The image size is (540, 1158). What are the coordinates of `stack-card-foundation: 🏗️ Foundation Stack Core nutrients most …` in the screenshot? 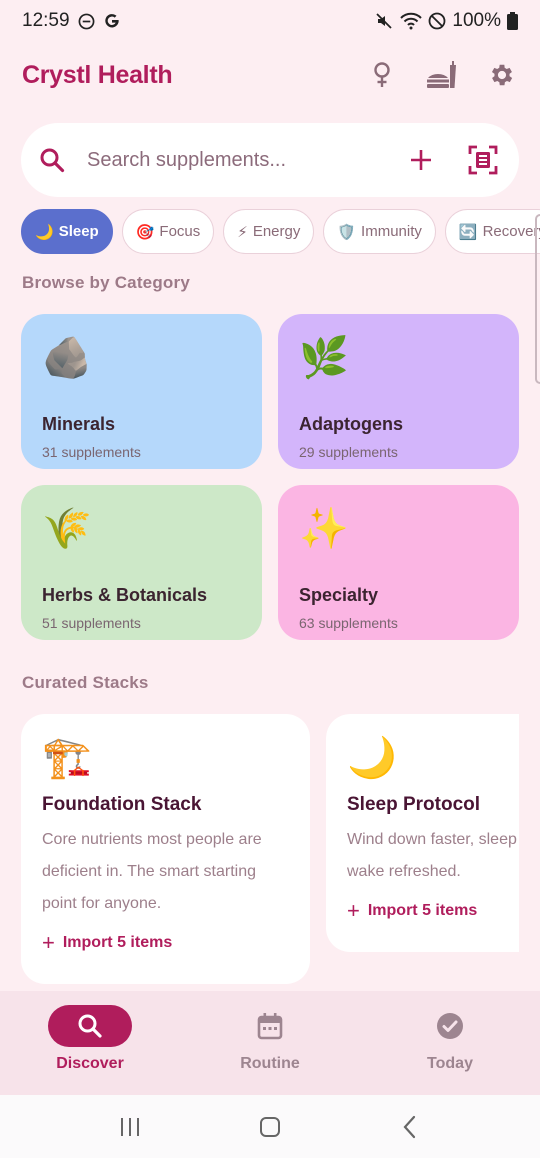 It's located at (165, 849).